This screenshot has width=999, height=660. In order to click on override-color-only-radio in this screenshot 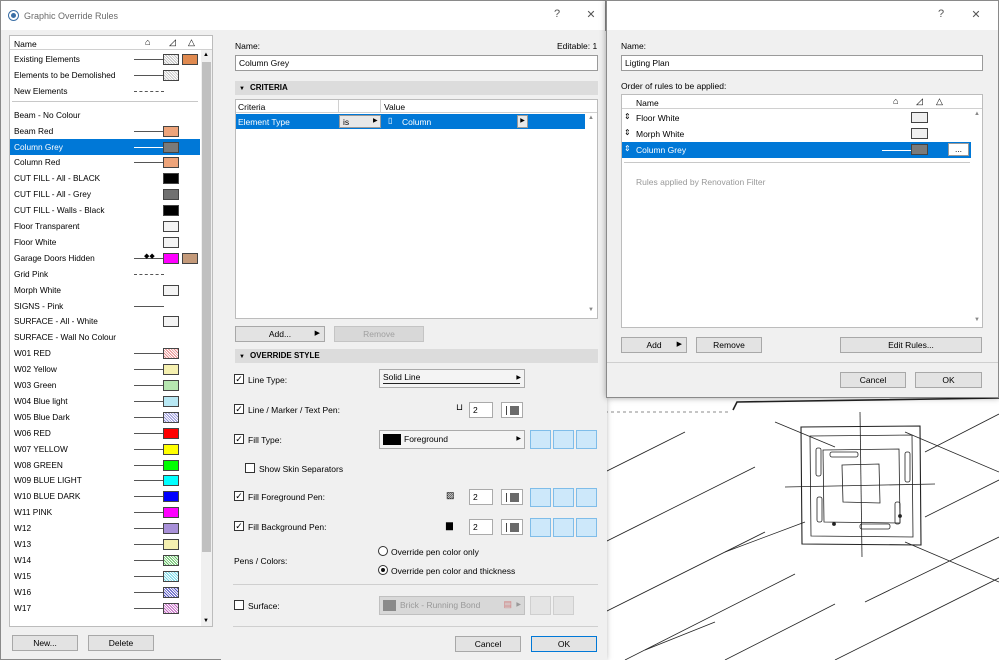, I will do `click(383, 551)`.